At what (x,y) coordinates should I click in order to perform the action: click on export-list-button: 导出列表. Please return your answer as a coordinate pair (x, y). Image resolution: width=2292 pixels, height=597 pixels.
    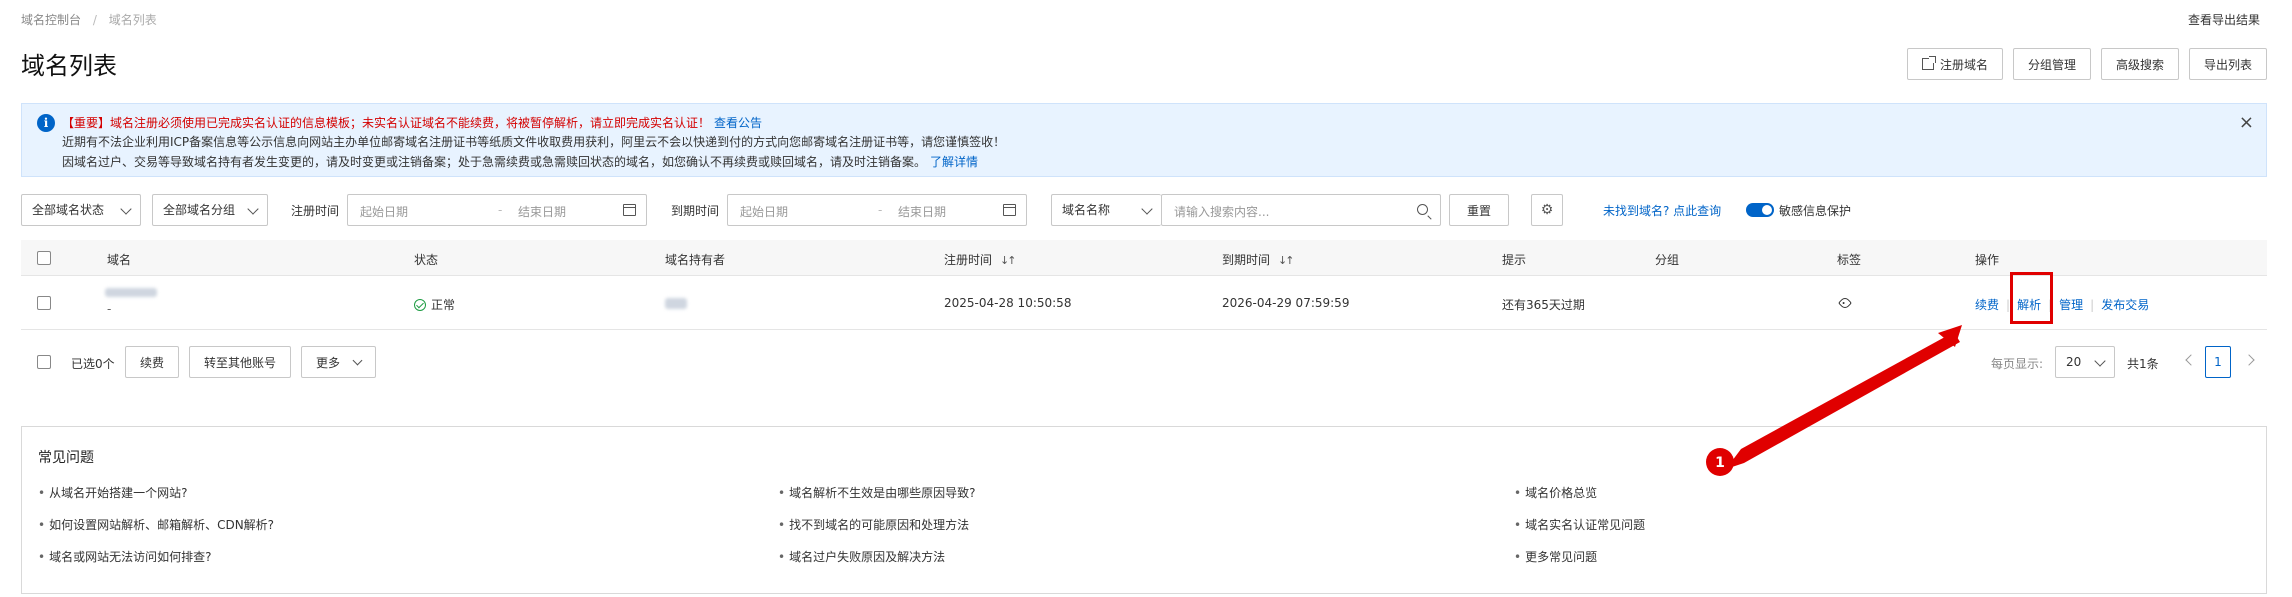
    Looking at the image, I should click on (2227, 64).